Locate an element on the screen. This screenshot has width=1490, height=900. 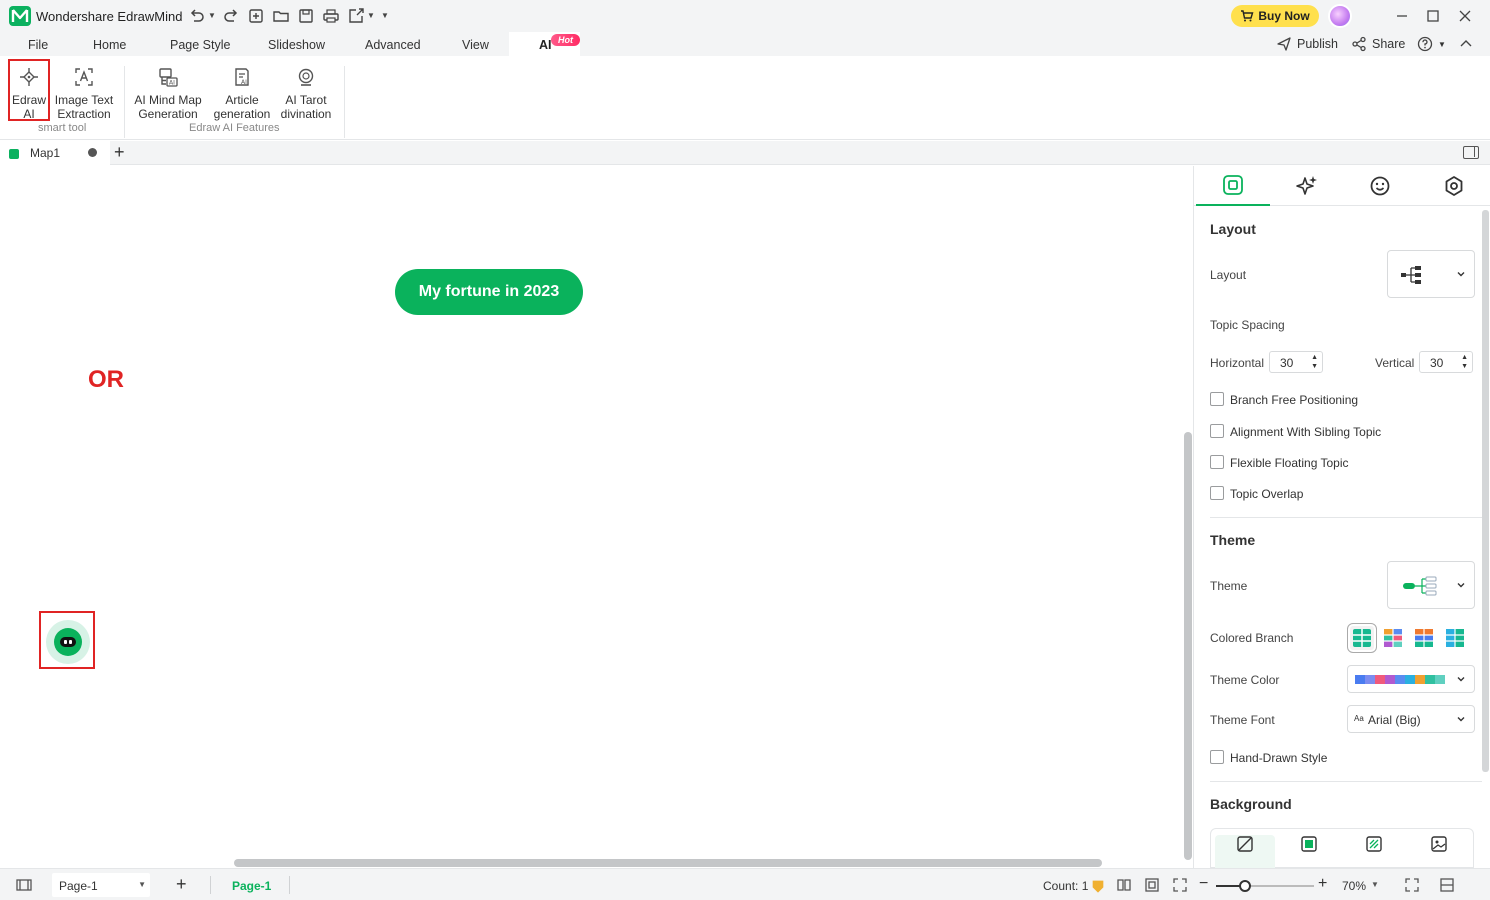
menu-file: File is located at coordinates (38, 45).